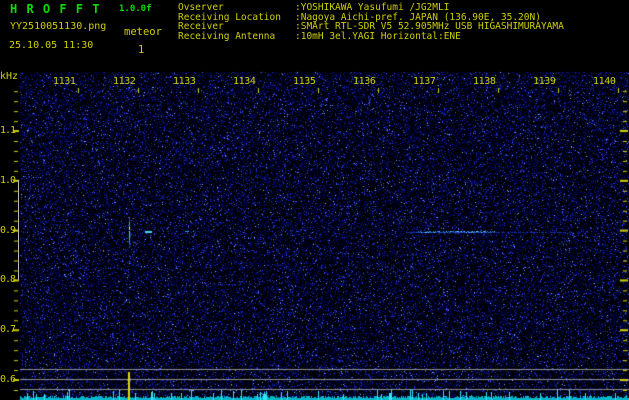 The image size is (629, 400). What do you see at coordinates (8, 230) in the screenshot?
I see `freq-tick-label: 0.9` at bounding box center [8, 230].